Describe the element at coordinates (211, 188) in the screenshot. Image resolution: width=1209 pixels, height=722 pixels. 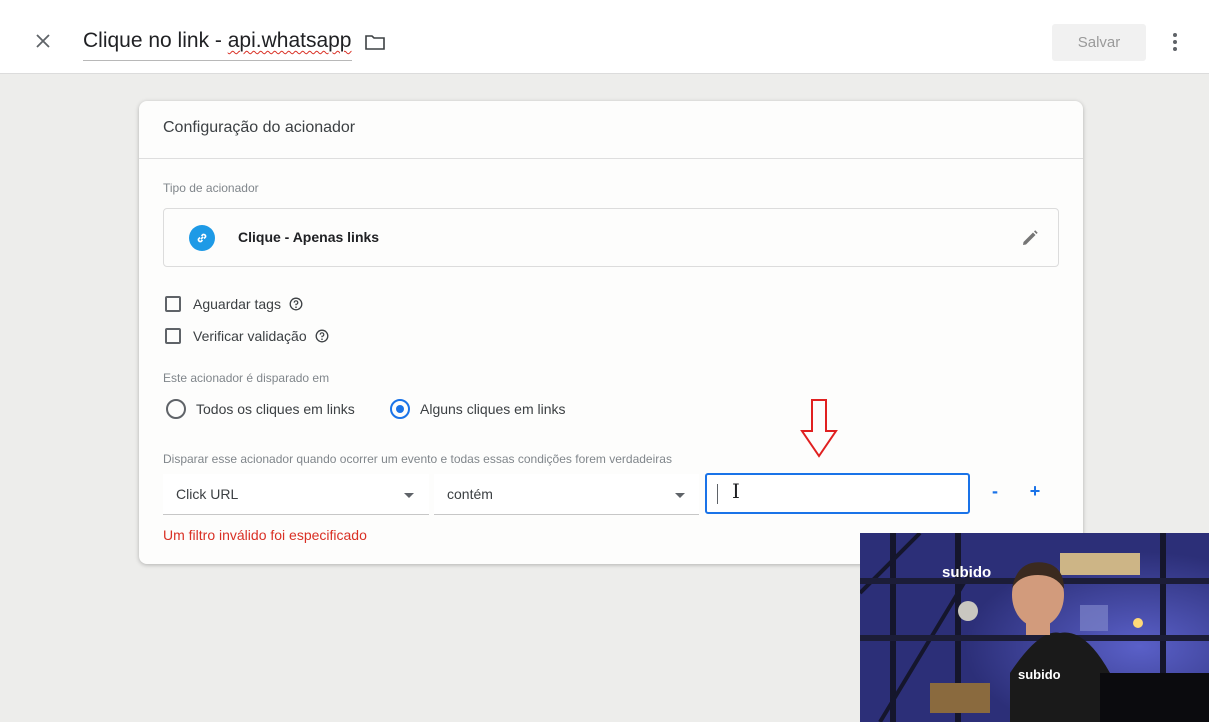
I see `trigger-type-label: Tipo de acionador` at that location.